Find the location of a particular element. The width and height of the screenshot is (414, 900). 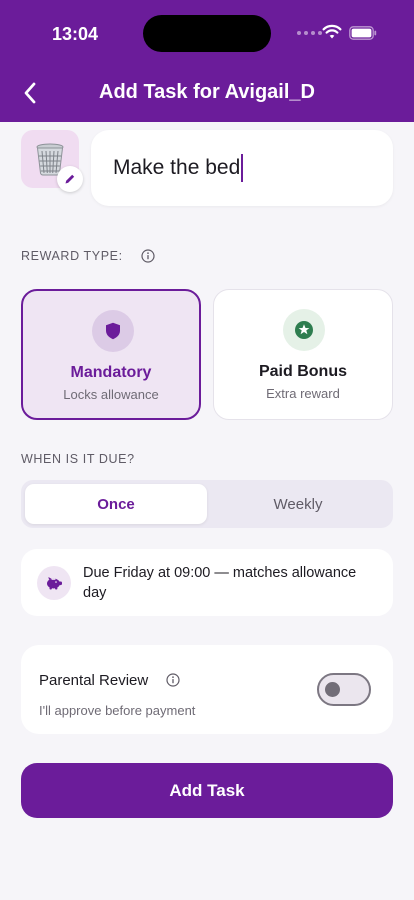

shield-icon is located at coordinates (113, 331).